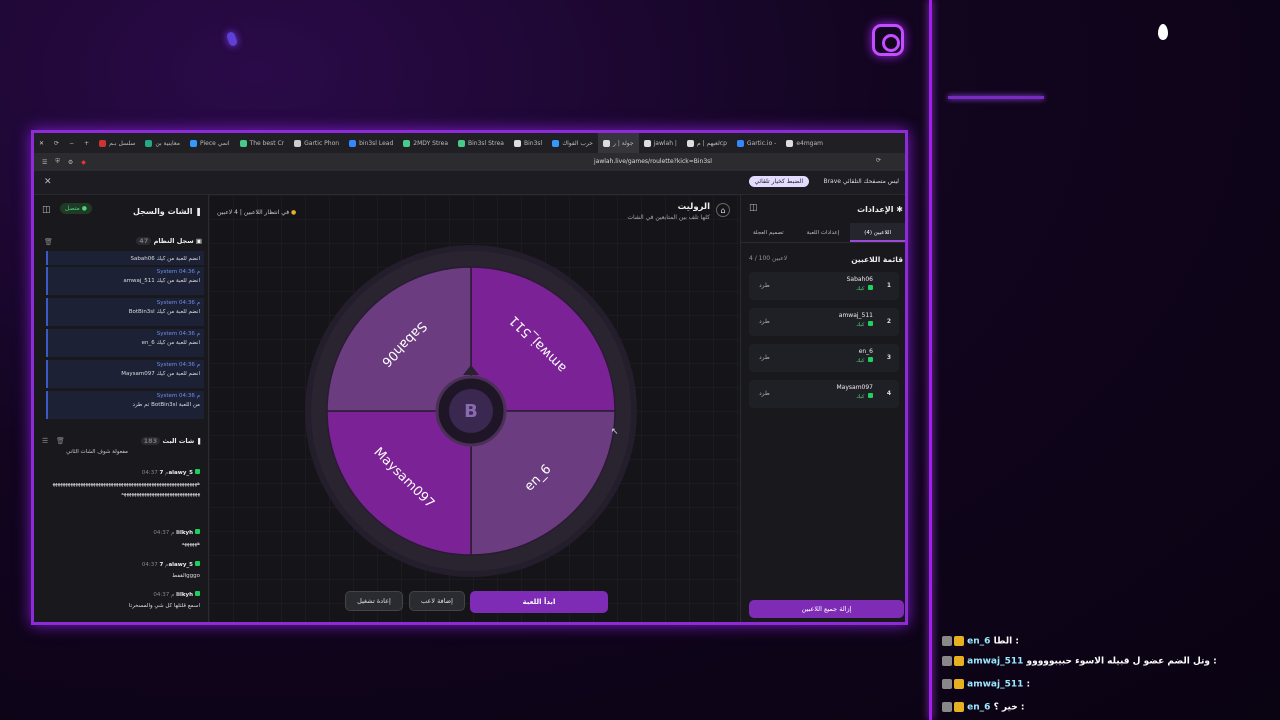  What do you see at coordinates (150, 441) in the screenshot?
I see `live-count: 183` at bounding box center [150, 441].